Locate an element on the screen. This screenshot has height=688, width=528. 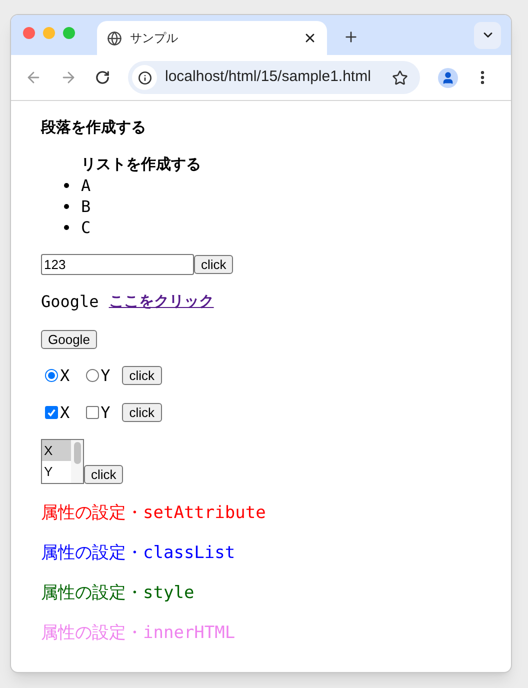
reload-icon is located at coordinates (102, 77).